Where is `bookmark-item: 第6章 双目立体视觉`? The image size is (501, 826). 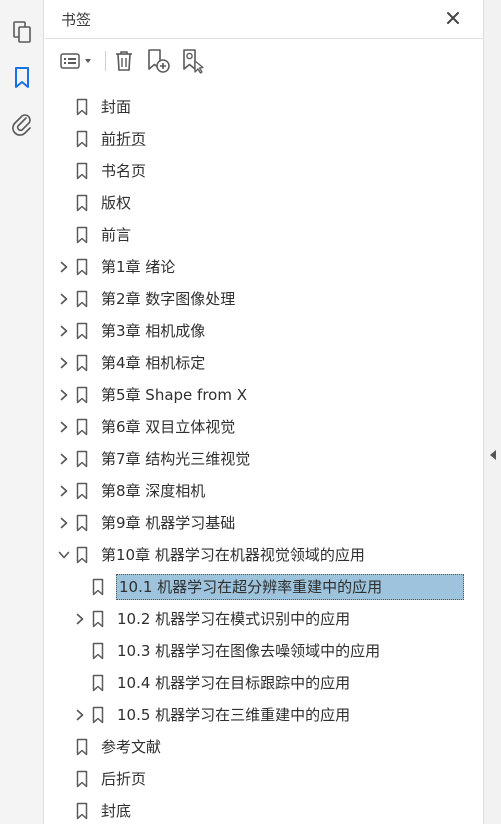 bookmark-item: 第6章 双目立体视觉 is located at coordinates (147, 427).